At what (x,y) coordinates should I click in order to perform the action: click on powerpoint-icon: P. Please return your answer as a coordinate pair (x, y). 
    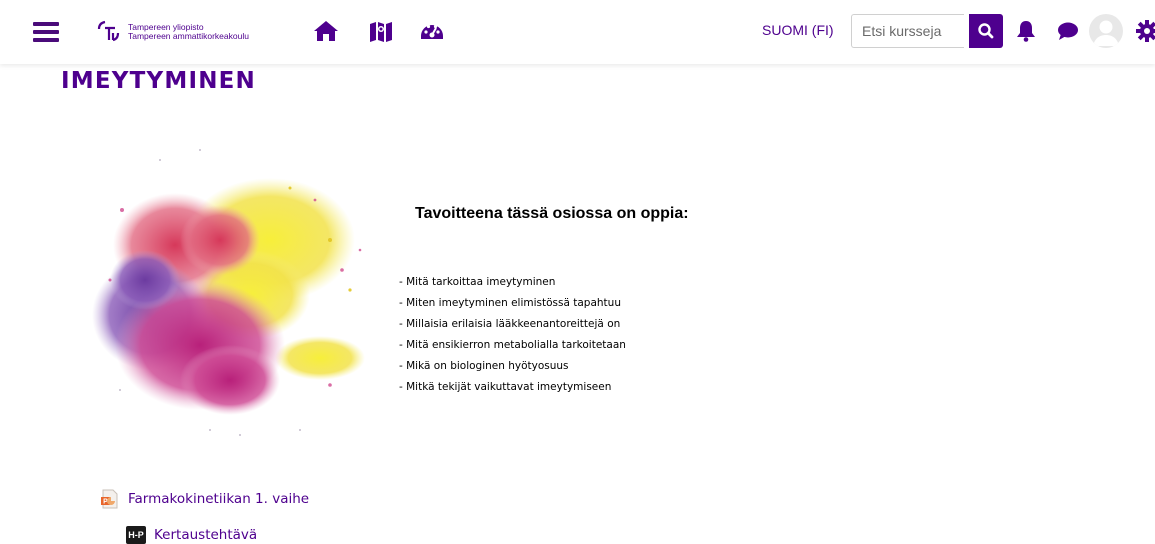
    Looking at the image, I should click on (109, 499).